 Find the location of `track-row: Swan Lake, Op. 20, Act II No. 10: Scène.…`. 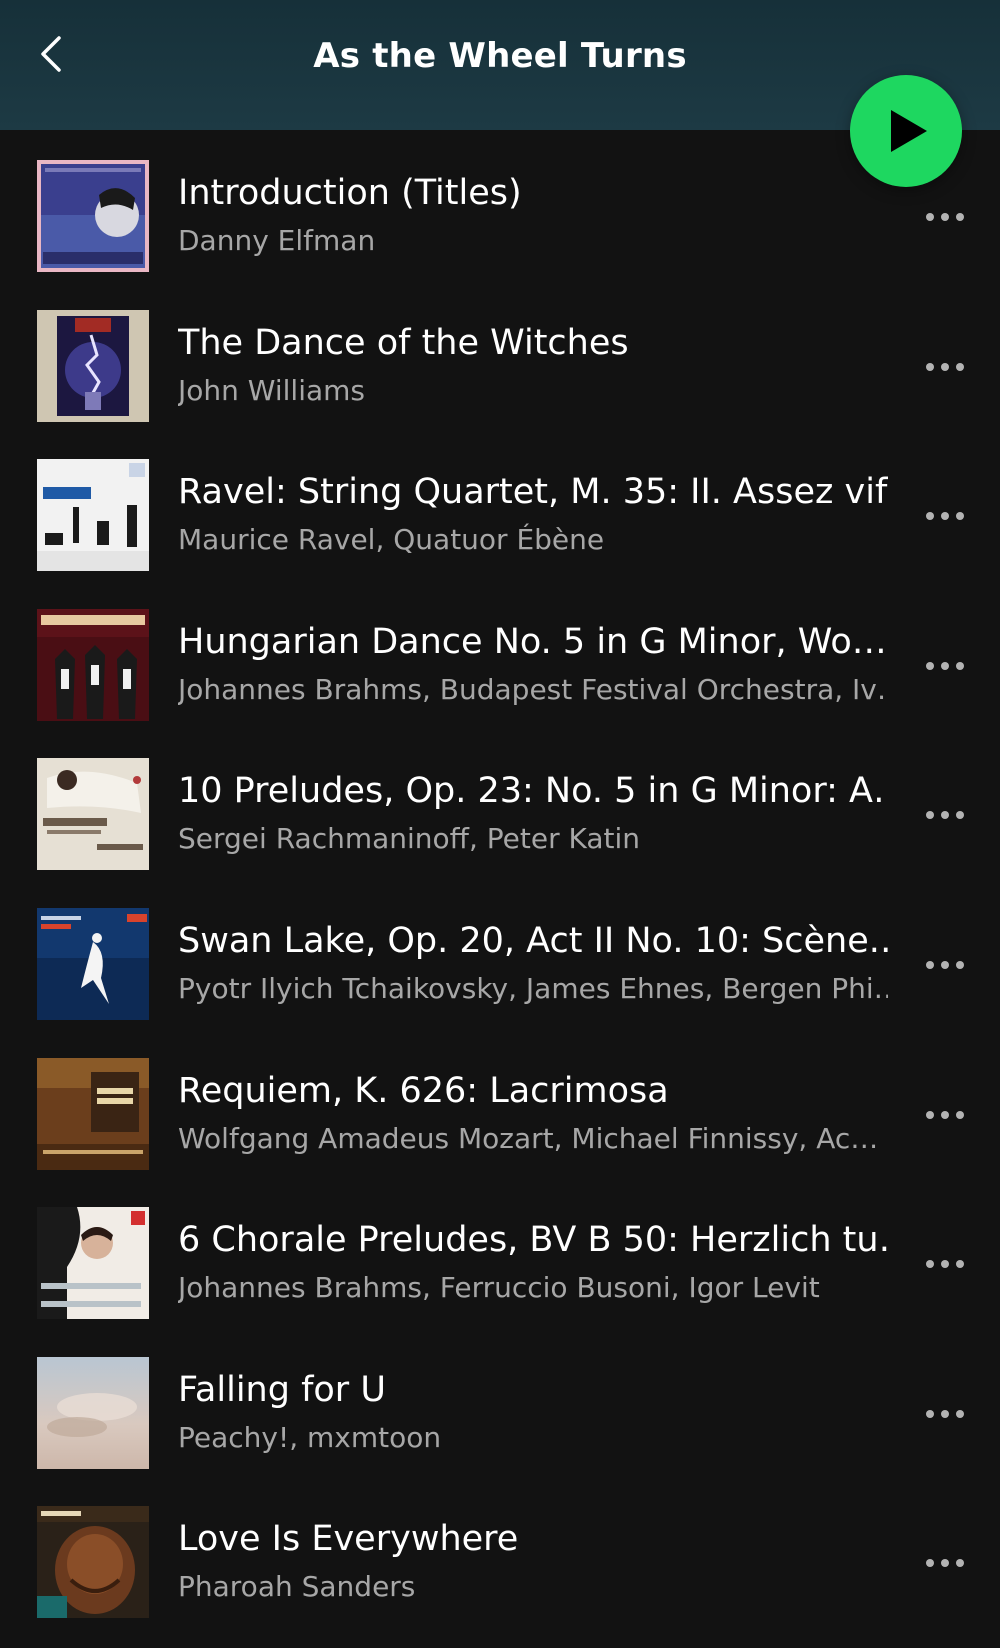

track-row: Swan Lake, Op. 20, Act II No. 10: Scène.… is located at coordinates (500, 953).